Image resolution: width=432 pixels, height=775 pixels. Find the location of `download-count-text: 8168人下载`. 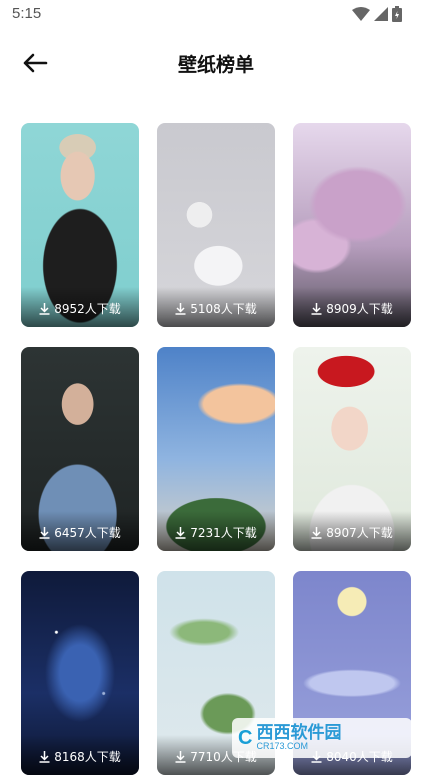

download-count-text: 8168人下载 is located at coordinates (87, 757).